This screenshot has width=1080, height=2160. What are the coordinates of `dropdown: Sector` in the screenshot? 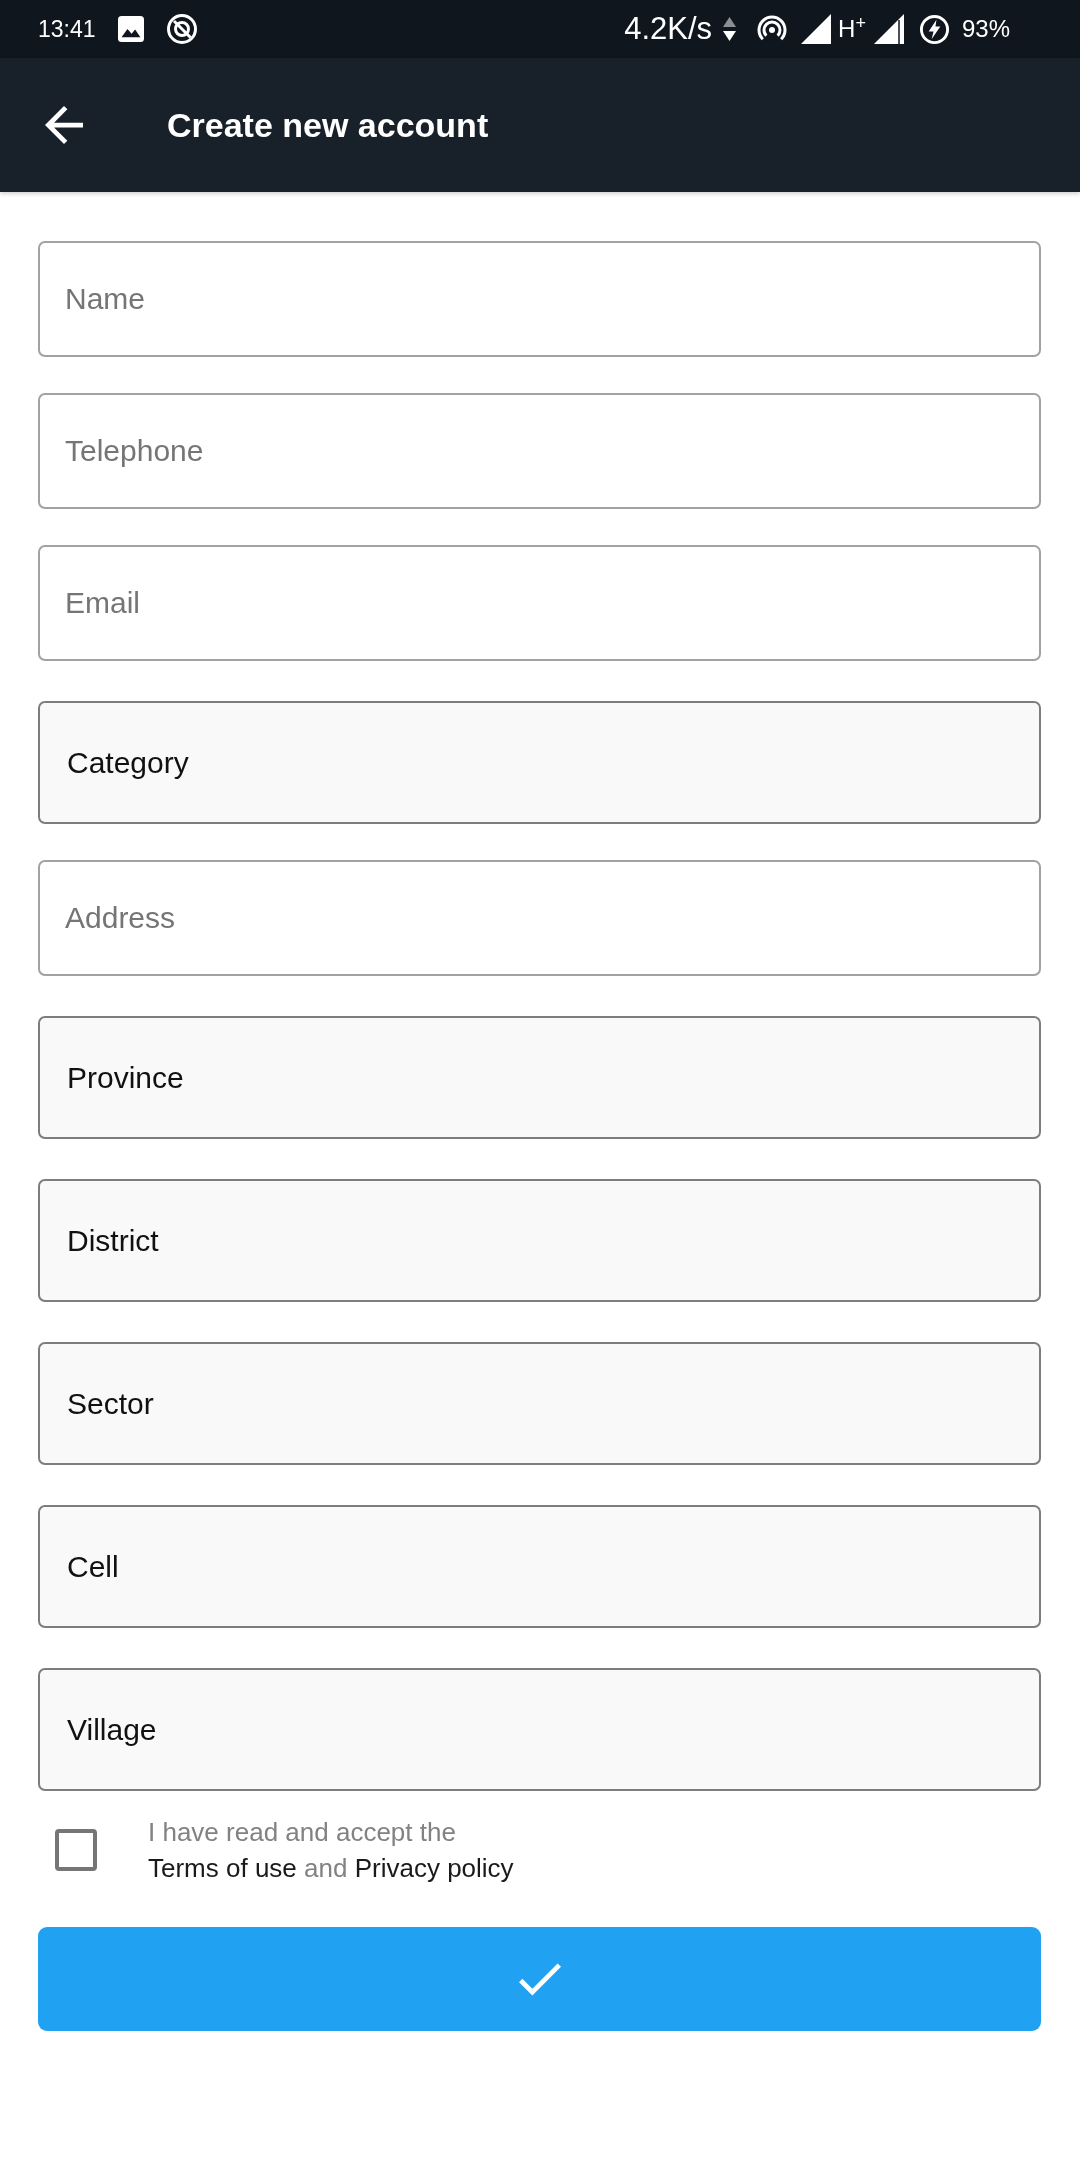 It's located at (539, 1403).